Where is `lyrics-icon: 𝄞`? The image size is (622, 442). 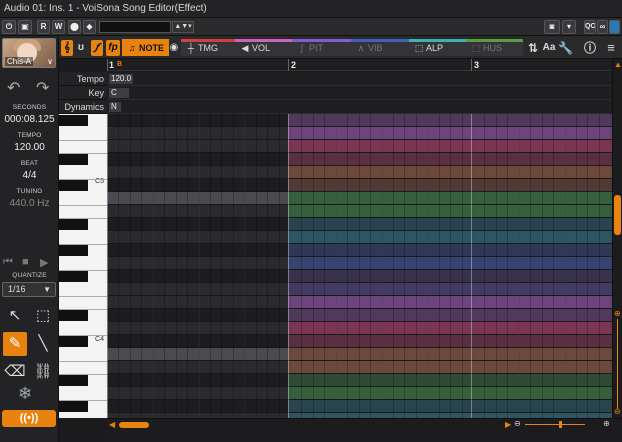
lyrics-icon: 𝄞 is located at coordinates (67, 48).